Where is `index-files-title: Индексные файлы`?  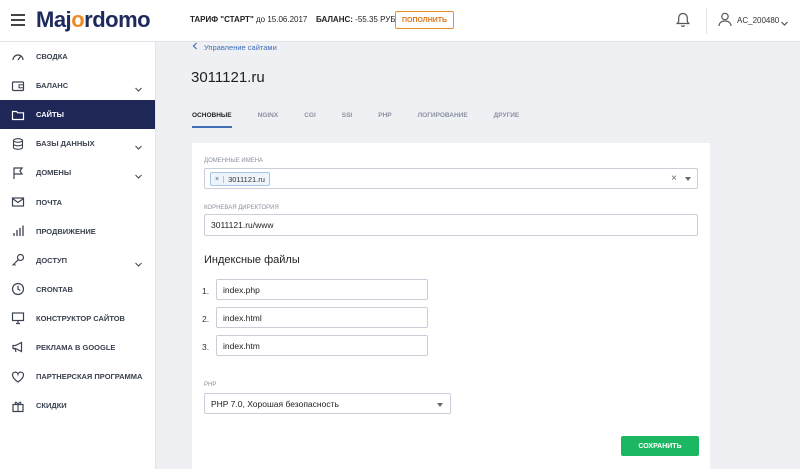 index-files-title: Индексные файлы is located at coordinates (252, 260).